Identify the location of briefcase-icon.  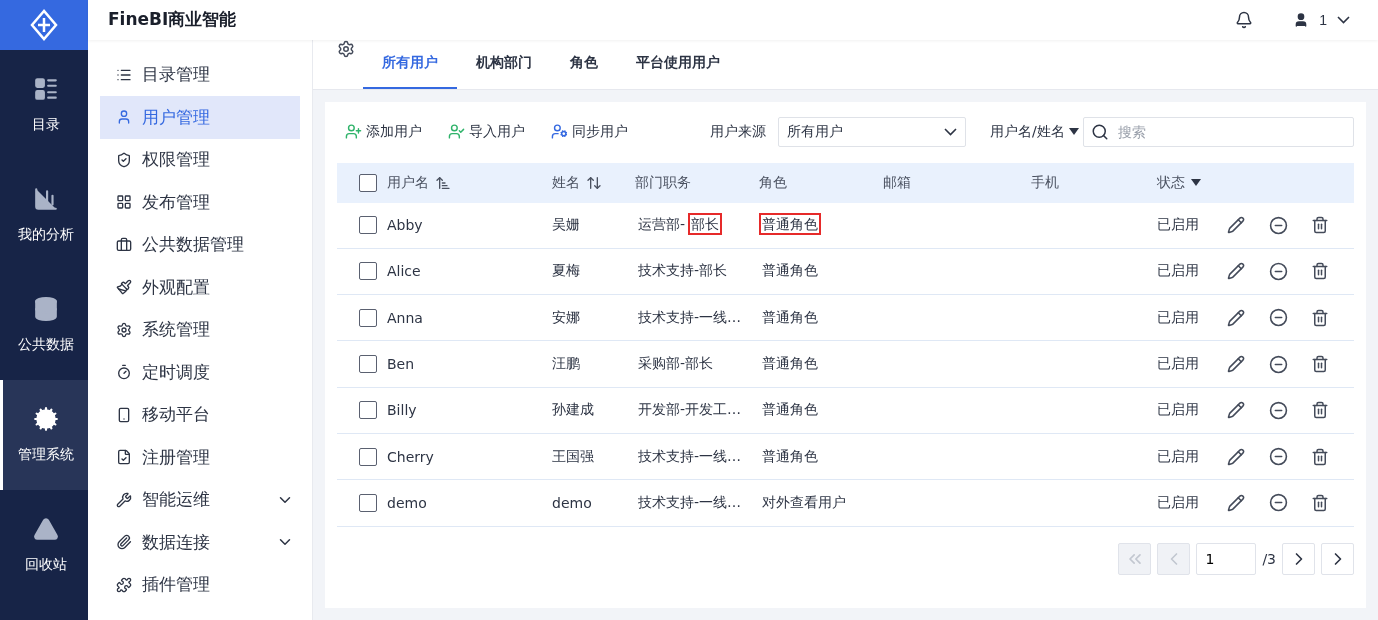
(124, 244).